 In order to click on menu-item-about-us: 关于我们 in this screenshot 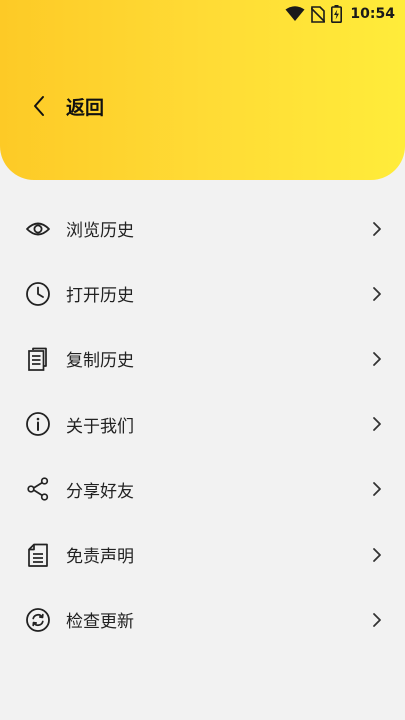, I will do `click(202, 424)`.